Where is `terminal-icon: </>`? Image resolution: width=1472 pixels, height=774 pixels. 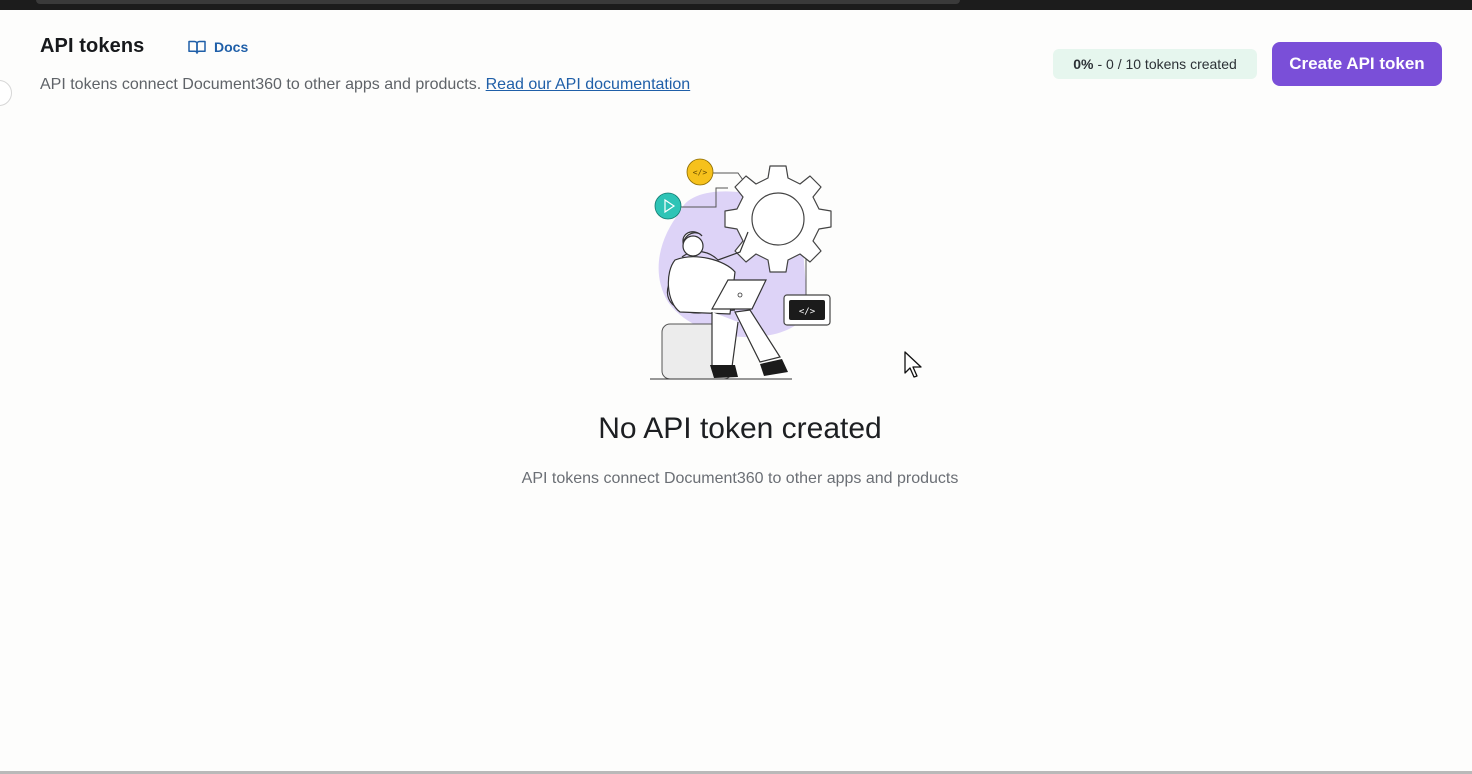 terminal-icon: </> is located at coordinates (807, 310).